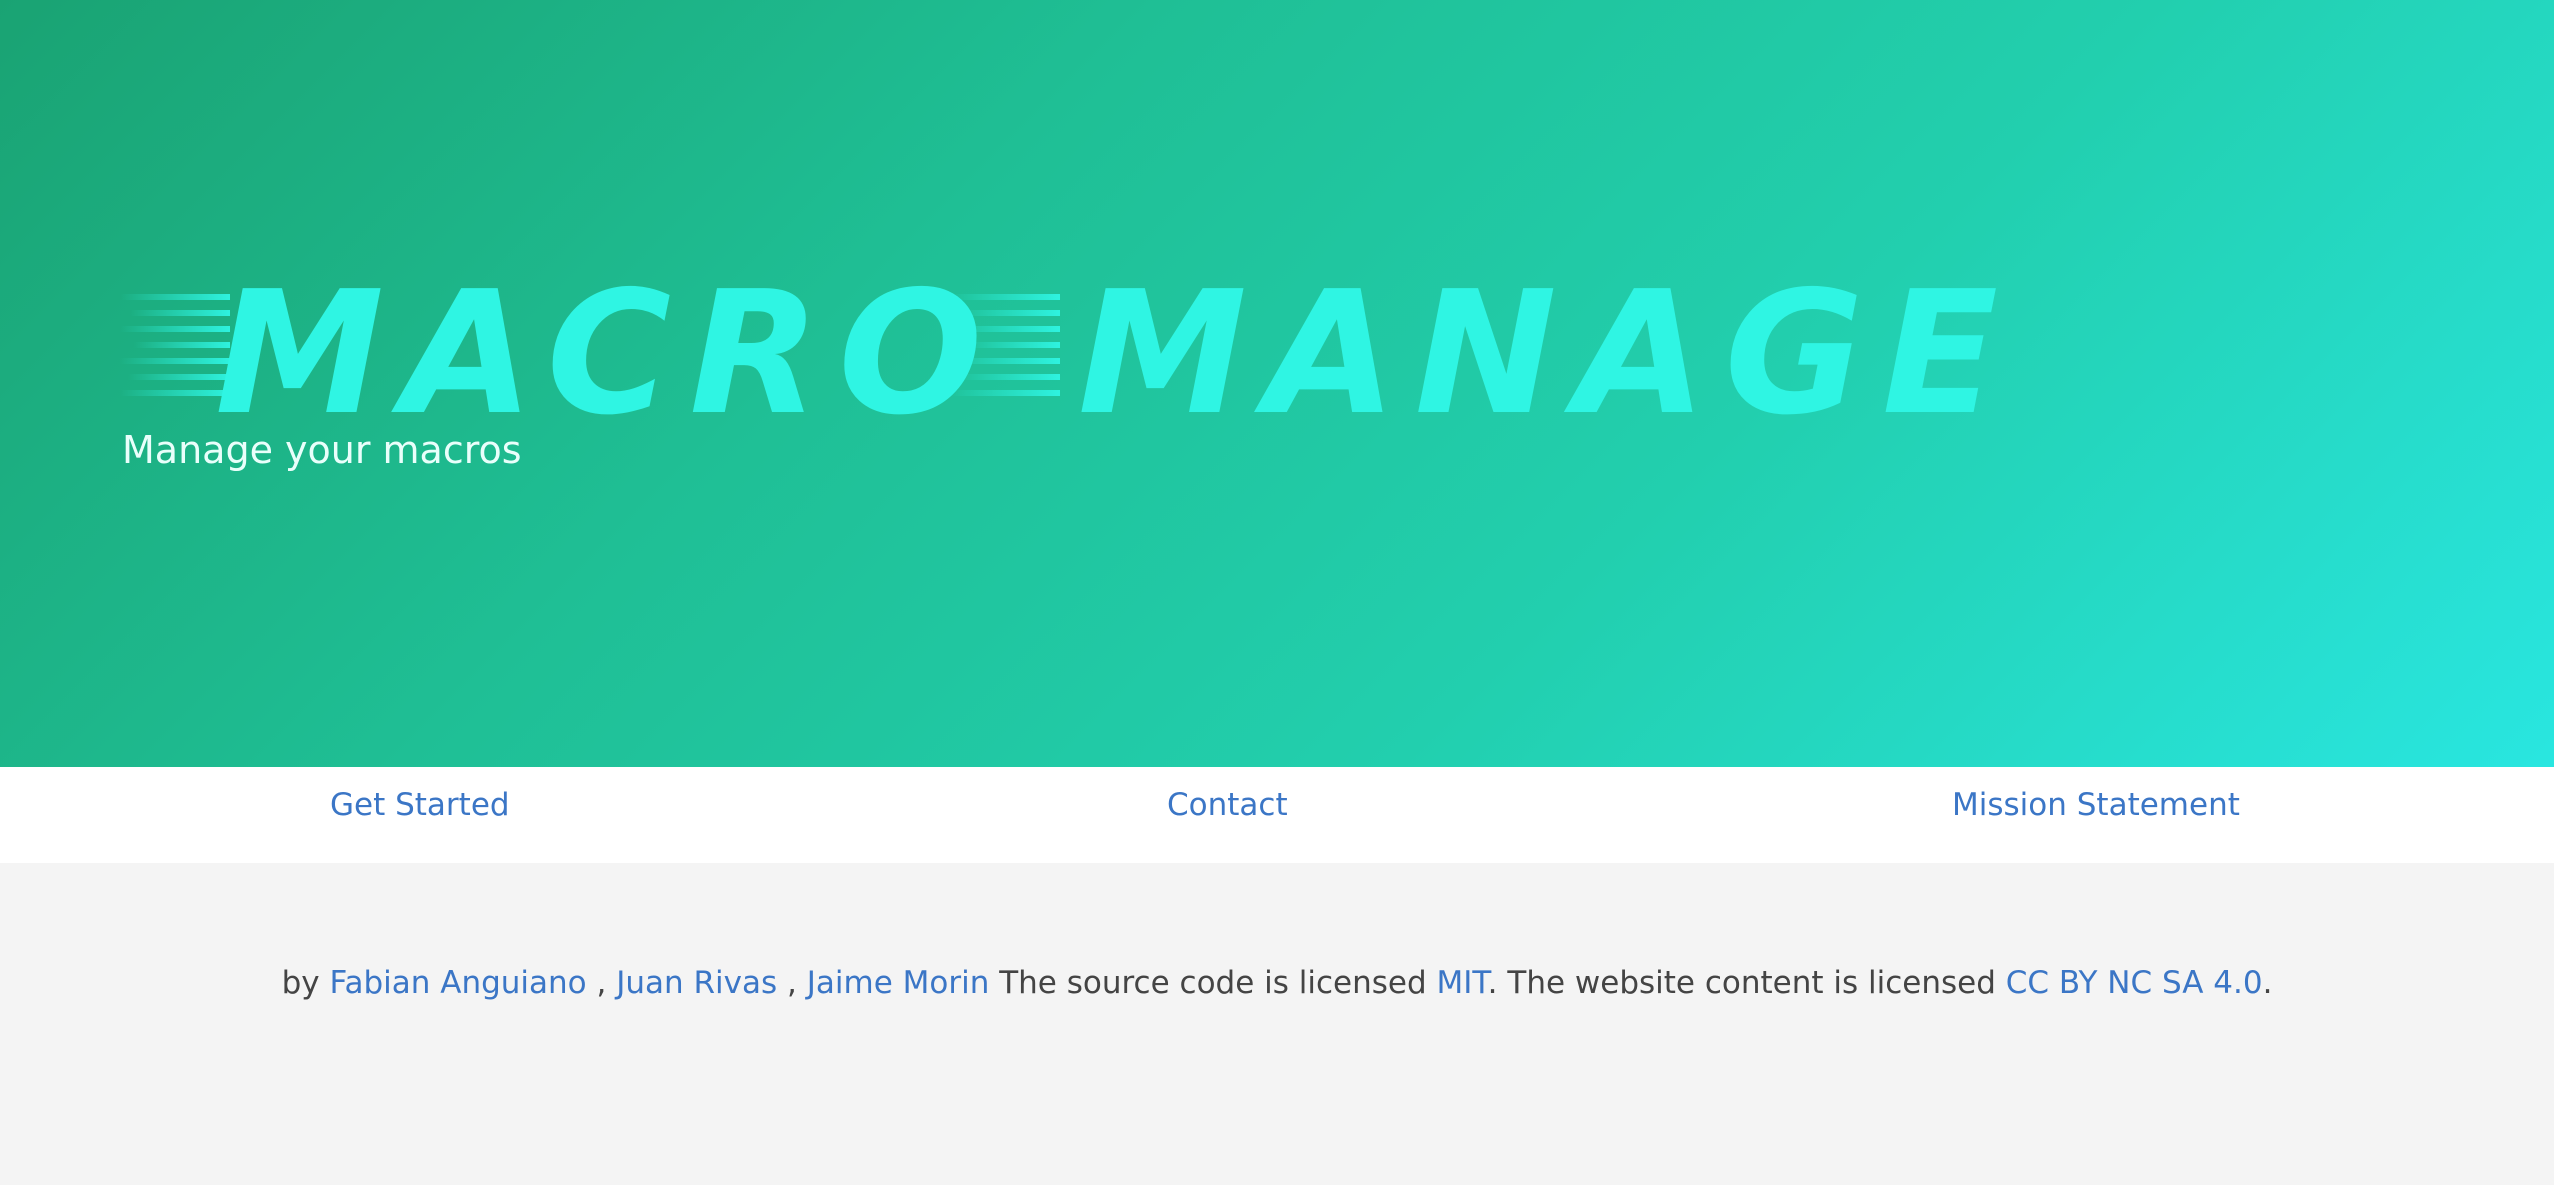  I want to click on content-license-text: . The website content is licensed, so click(1741, 983).